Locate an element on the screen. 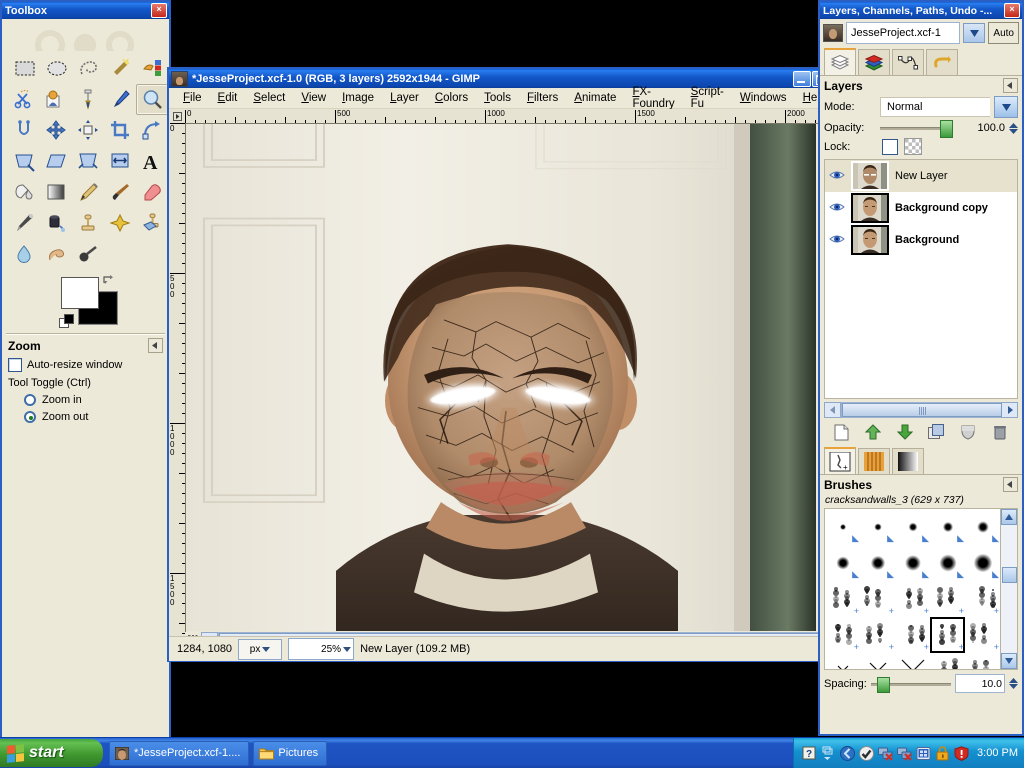 The width and height of the screenshot is (1024, 768). opacity-value: 100.0 is located at coordinates (981, 128).